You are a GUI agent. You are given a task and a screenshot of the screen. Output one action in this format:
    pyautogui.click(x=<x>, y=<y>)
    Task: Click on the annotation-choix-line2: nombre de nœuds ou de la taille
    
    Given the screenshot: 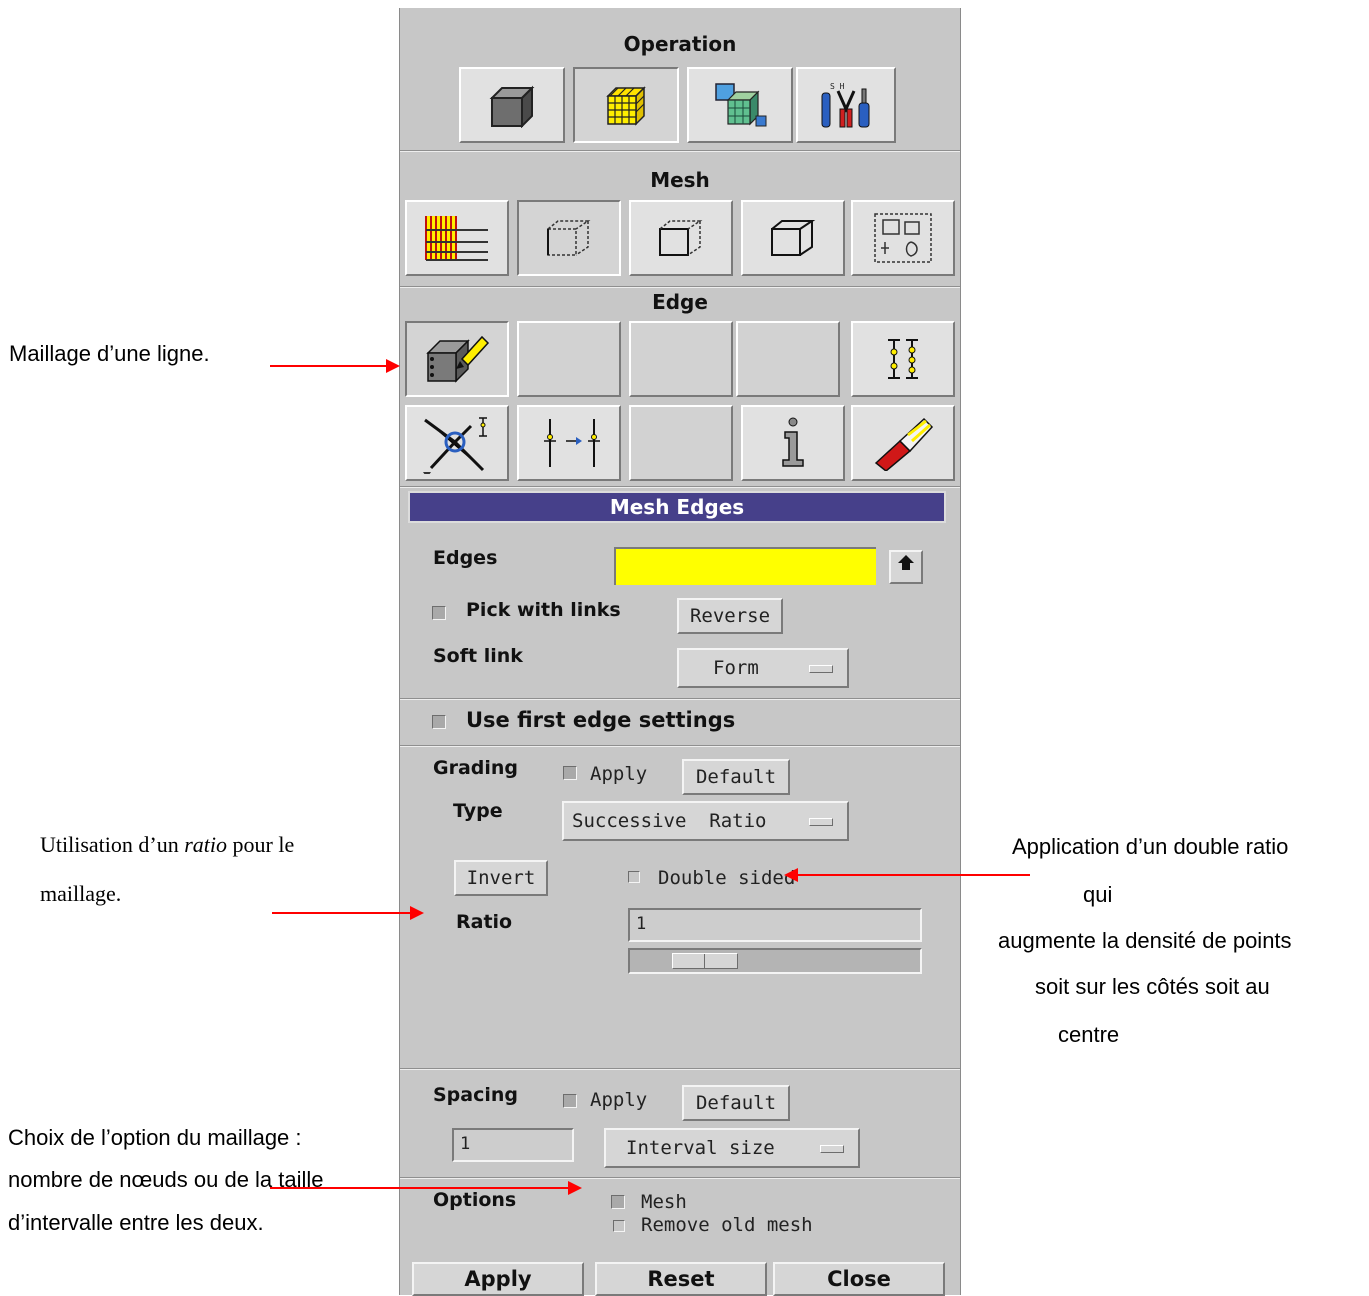 What is the action you would take?
    pyautogui.click(x=166, y=1179)
    